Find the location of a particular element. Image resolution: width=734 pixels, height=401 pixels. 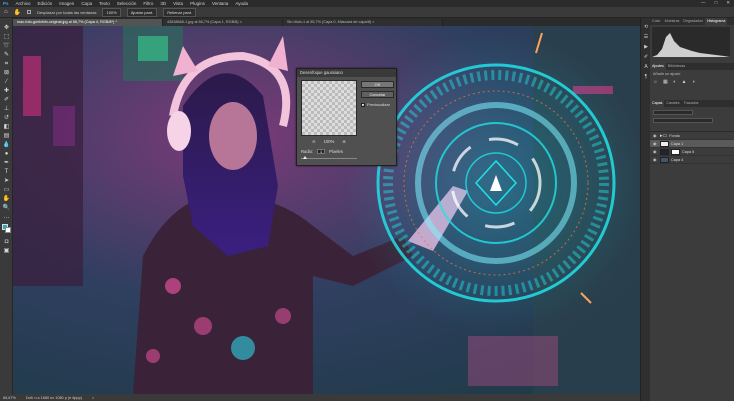

quick-mask-icon: ◘ is located at coordinates (6, 242).